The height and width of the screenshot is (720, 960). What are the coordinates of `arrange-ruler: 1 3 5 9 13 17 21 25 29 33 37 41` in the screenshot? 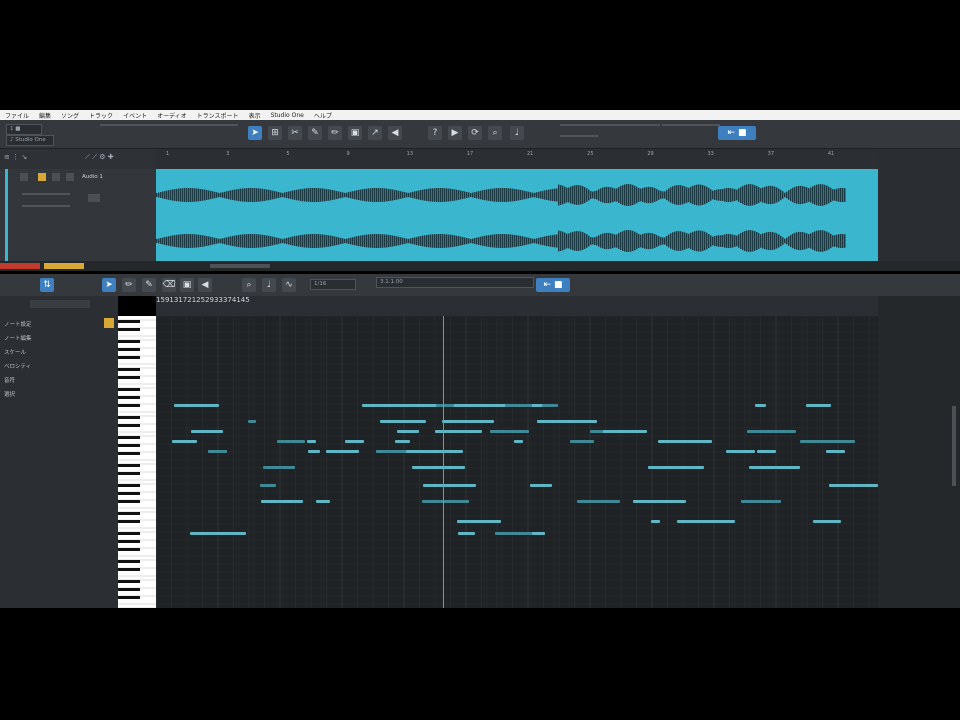 It's located at (520, 159).